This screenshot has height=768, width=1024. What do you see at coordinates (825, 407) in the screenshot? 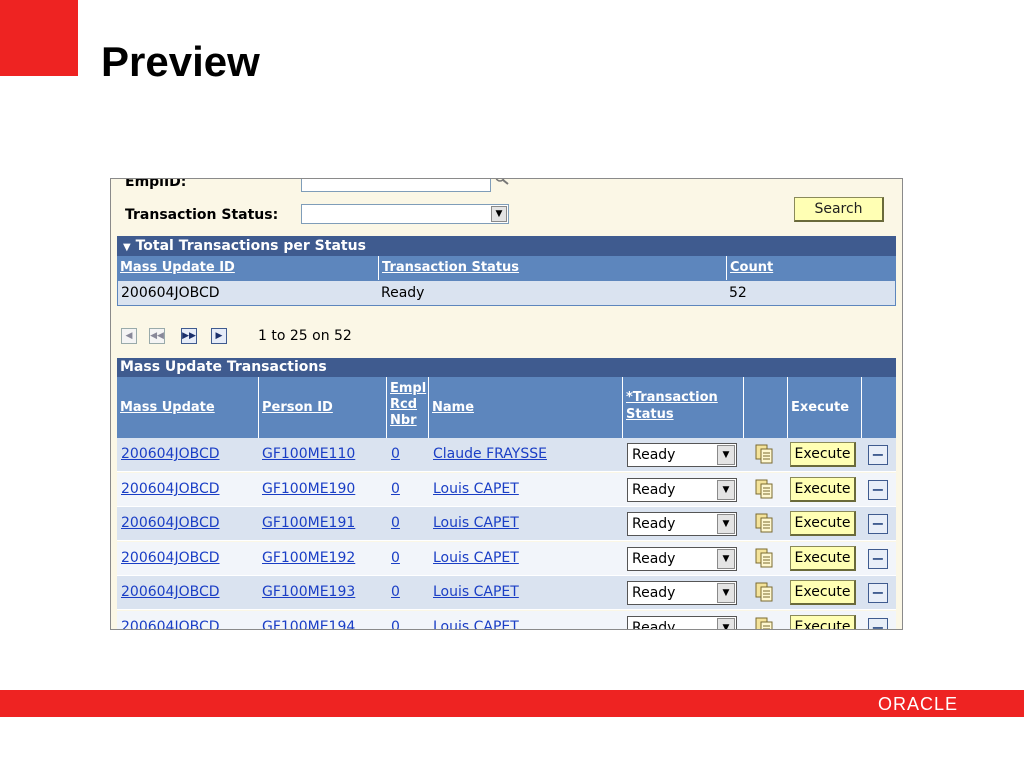
I see `col-execute: Execute` at bounding box center [825, 407].